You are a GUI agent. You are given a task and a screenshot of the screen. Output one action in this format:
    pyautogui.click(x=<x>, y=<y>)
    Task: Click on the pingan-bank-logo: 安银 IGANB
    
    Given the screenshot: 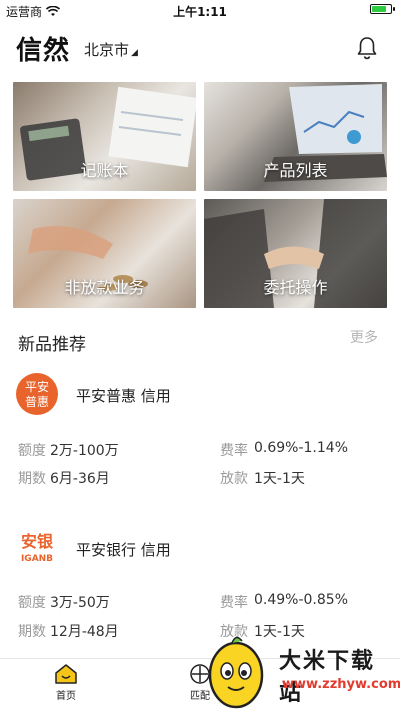 What is the action you would take?
    pyautogui.click(x=37, y=548)
    